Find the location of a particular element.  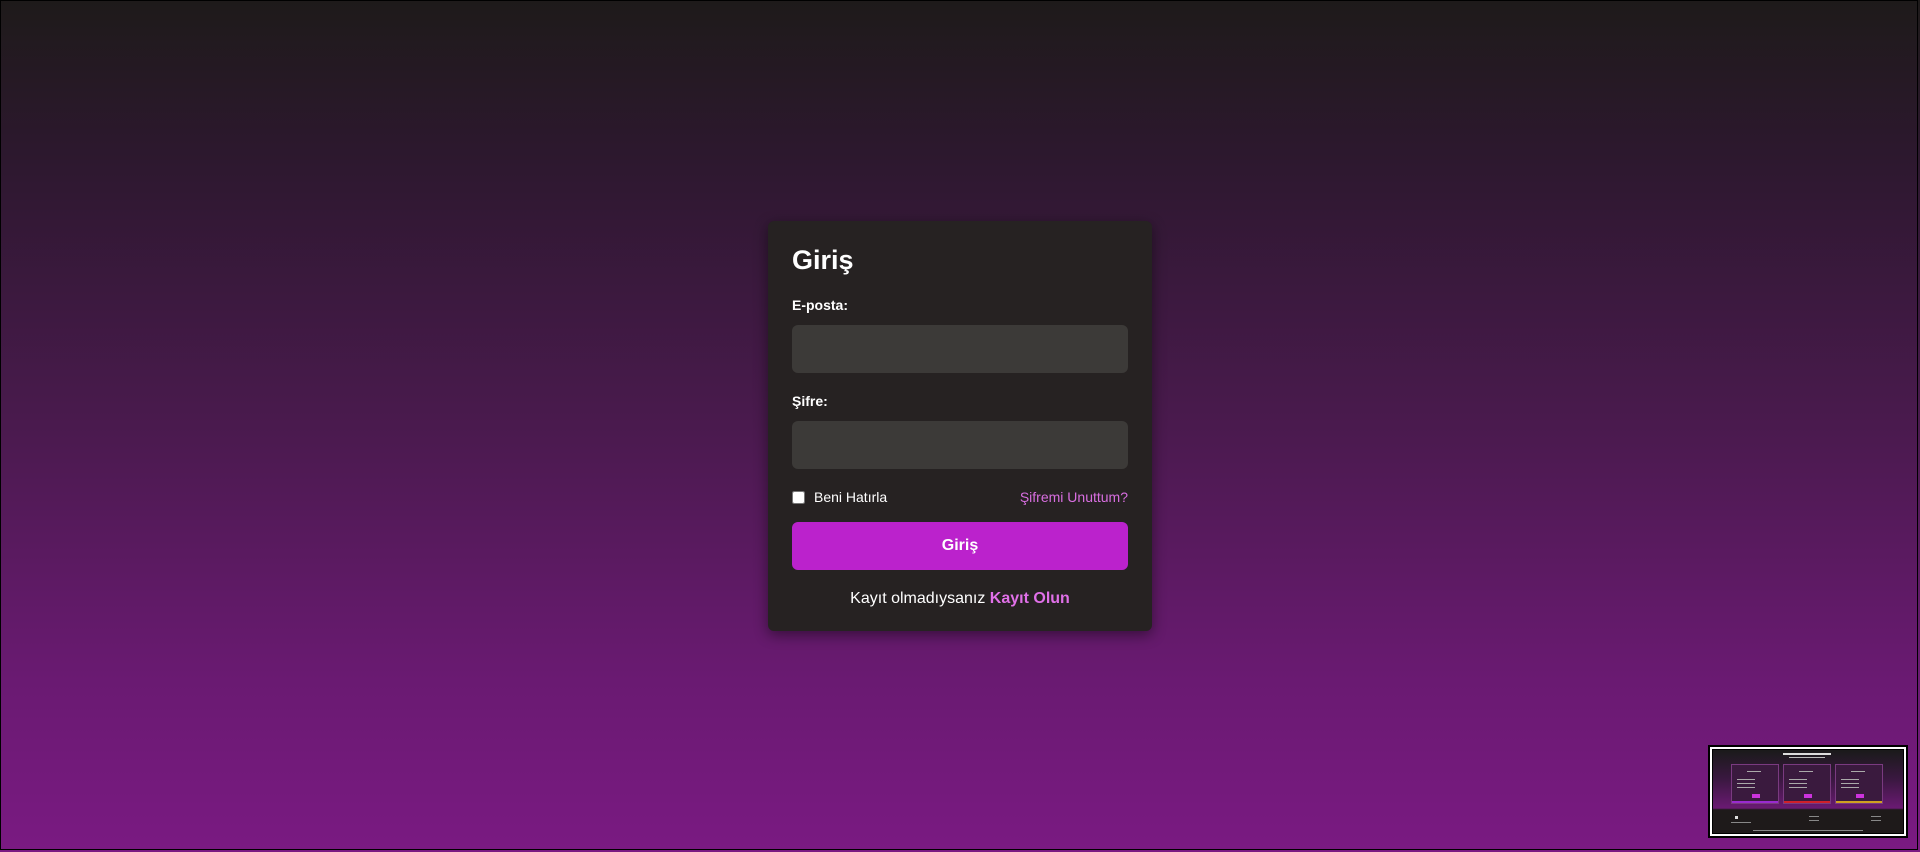

remember-checkbox is located at coordinates (798, 497).